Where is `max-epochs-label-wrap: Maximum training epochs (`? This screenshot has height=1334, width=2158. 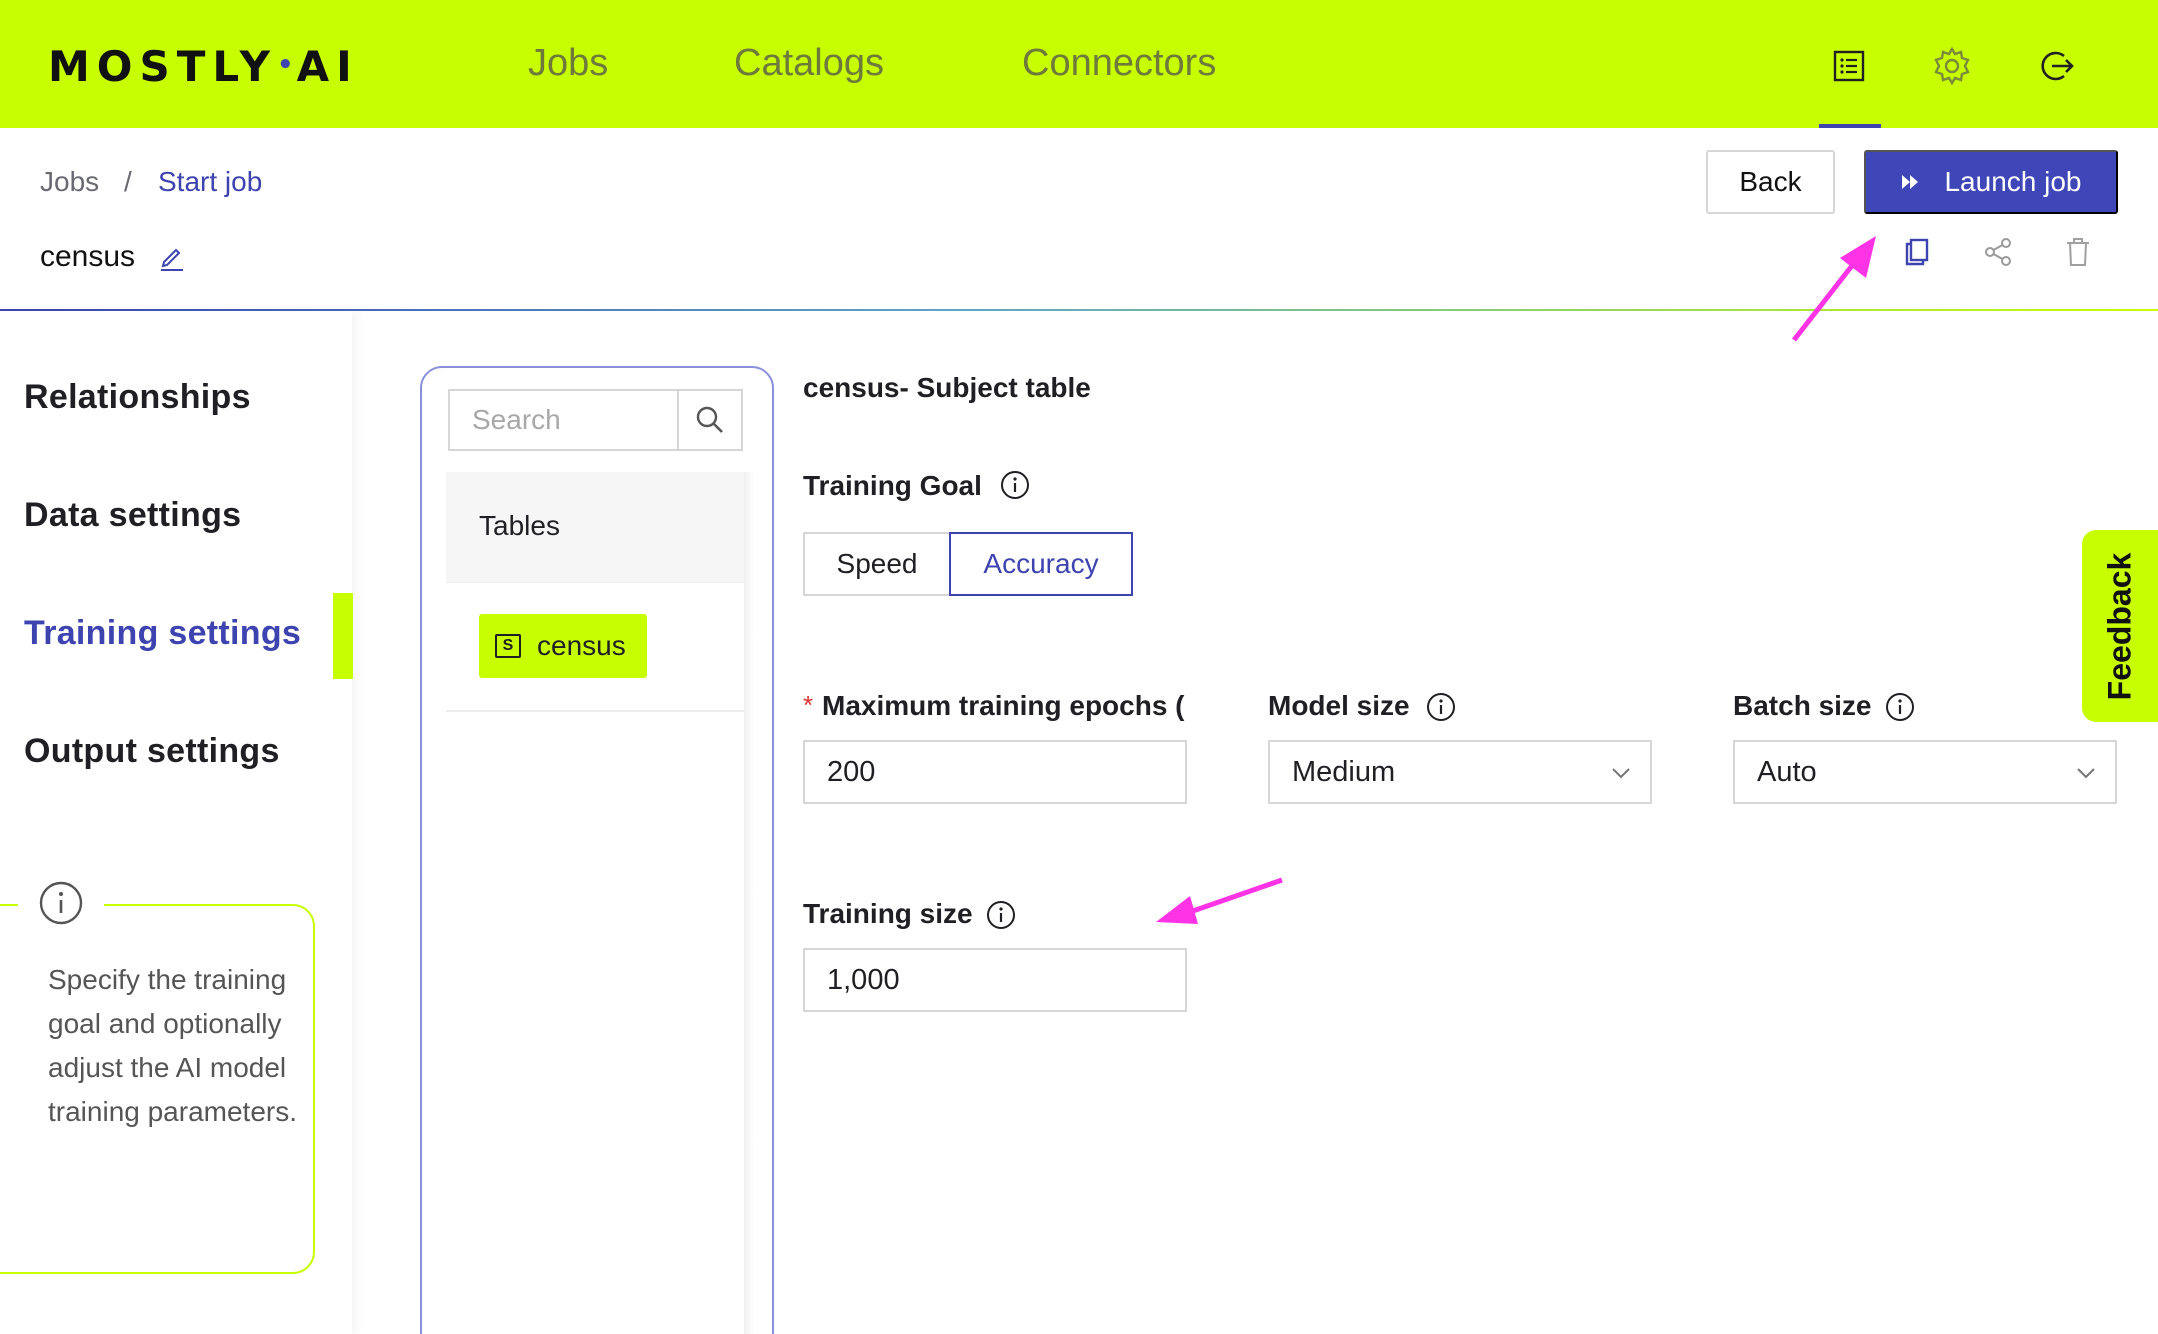 max-epochs-label-wrap: Maximum training epochs ( is located at coordinates (1008, 710).